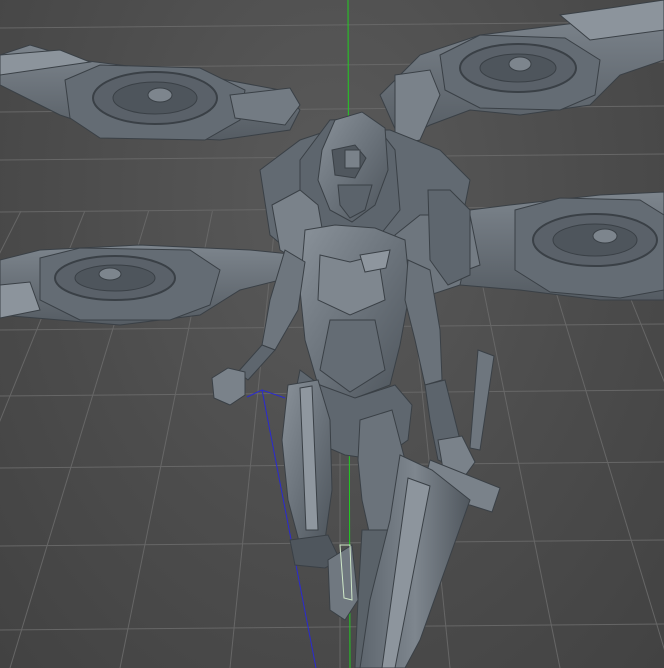 The width and height of the screenshot is (664, 668). I want to click on drone-rotor-top-right, so click(521, 73).